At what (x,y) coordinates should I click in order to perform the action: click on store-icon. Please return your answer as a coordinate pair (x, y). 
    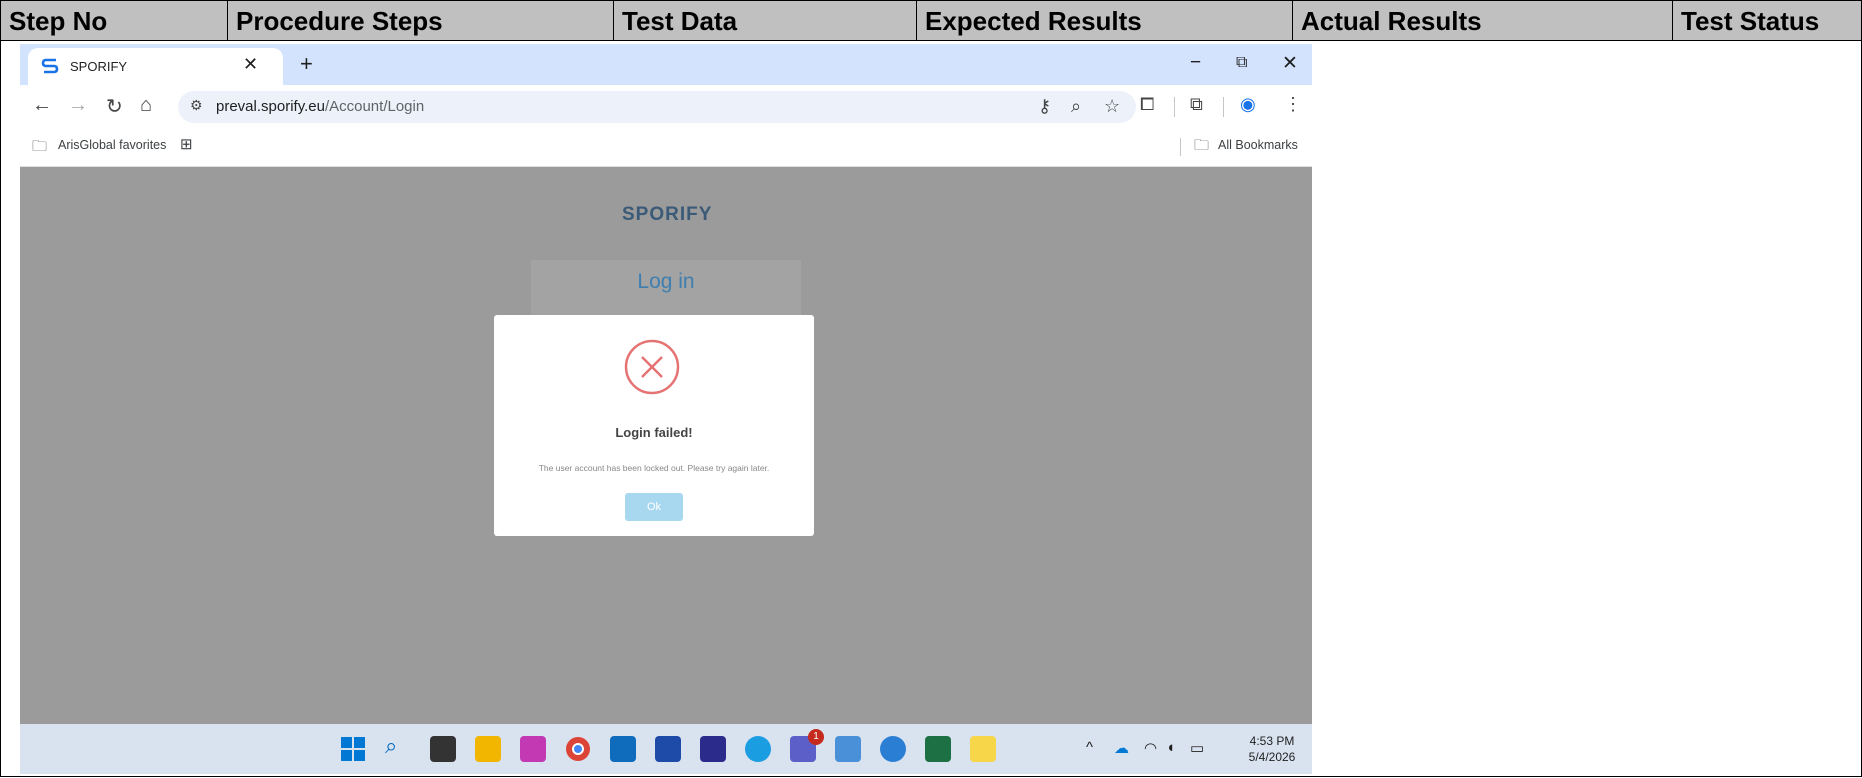
    Looking at the image, I should click on (668, 749).